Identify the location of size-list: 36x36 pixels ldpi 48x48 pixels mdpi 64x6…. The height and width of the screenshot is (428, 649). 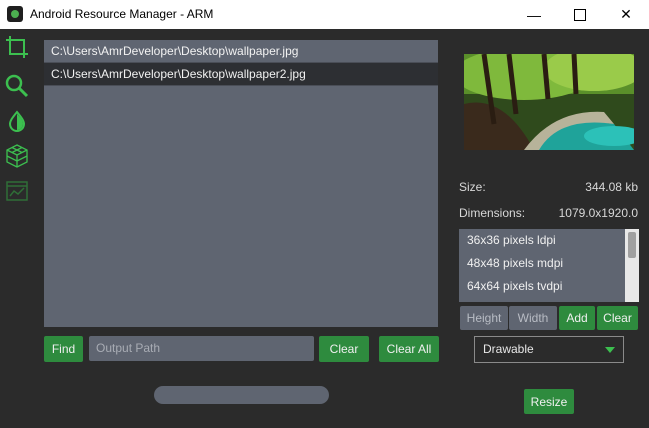
(549, 265).